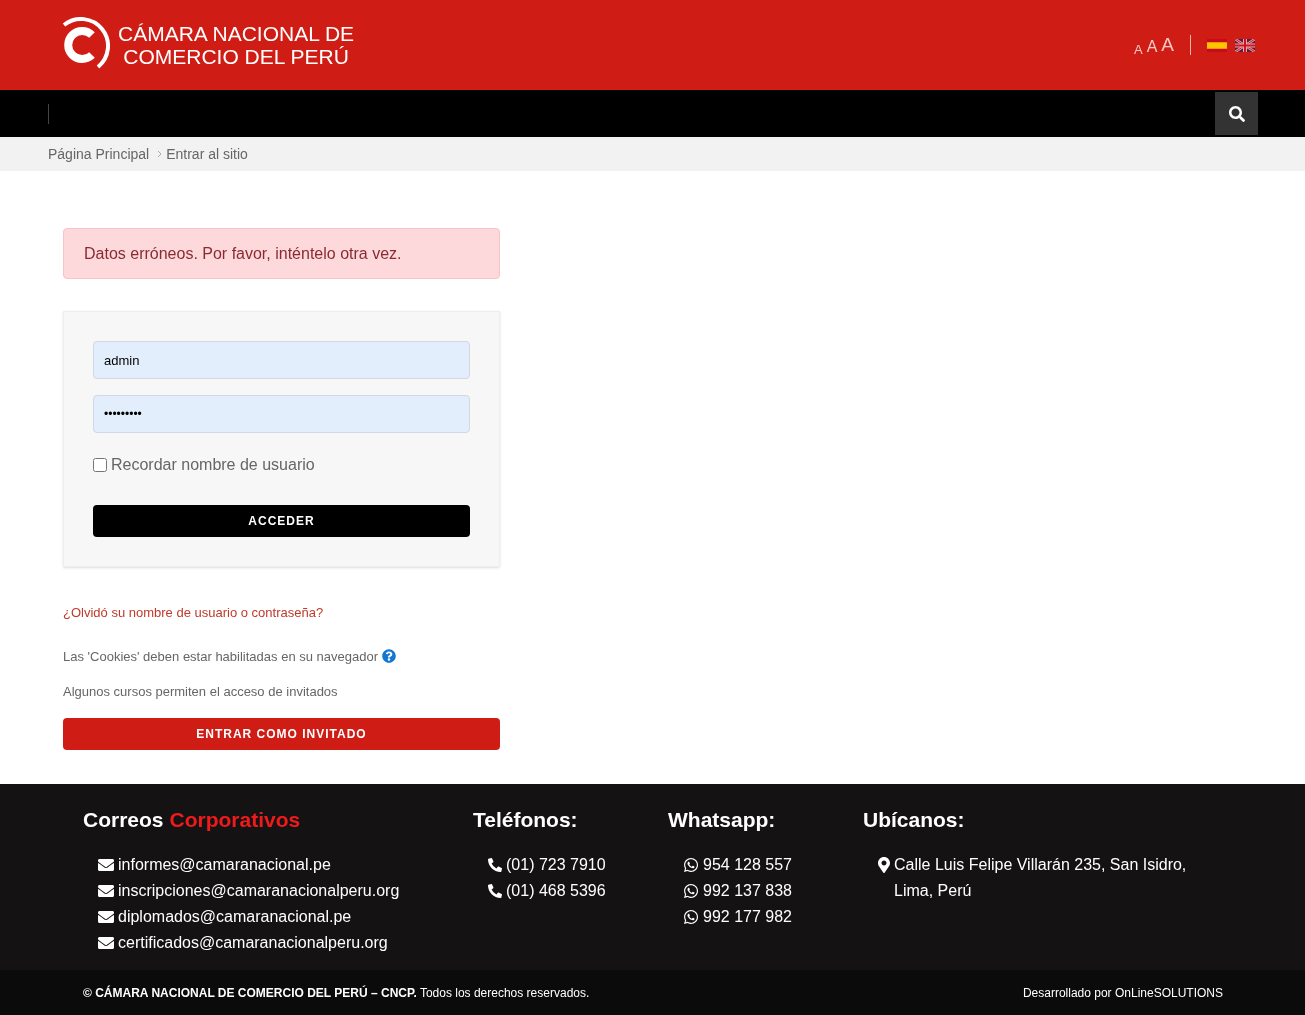 The width and height of the screenshot is (1305, 1015). What do you see at coordinates (281, 360) in the screenshot?
I see `username-field: admin` at bounding box center [281, 360].